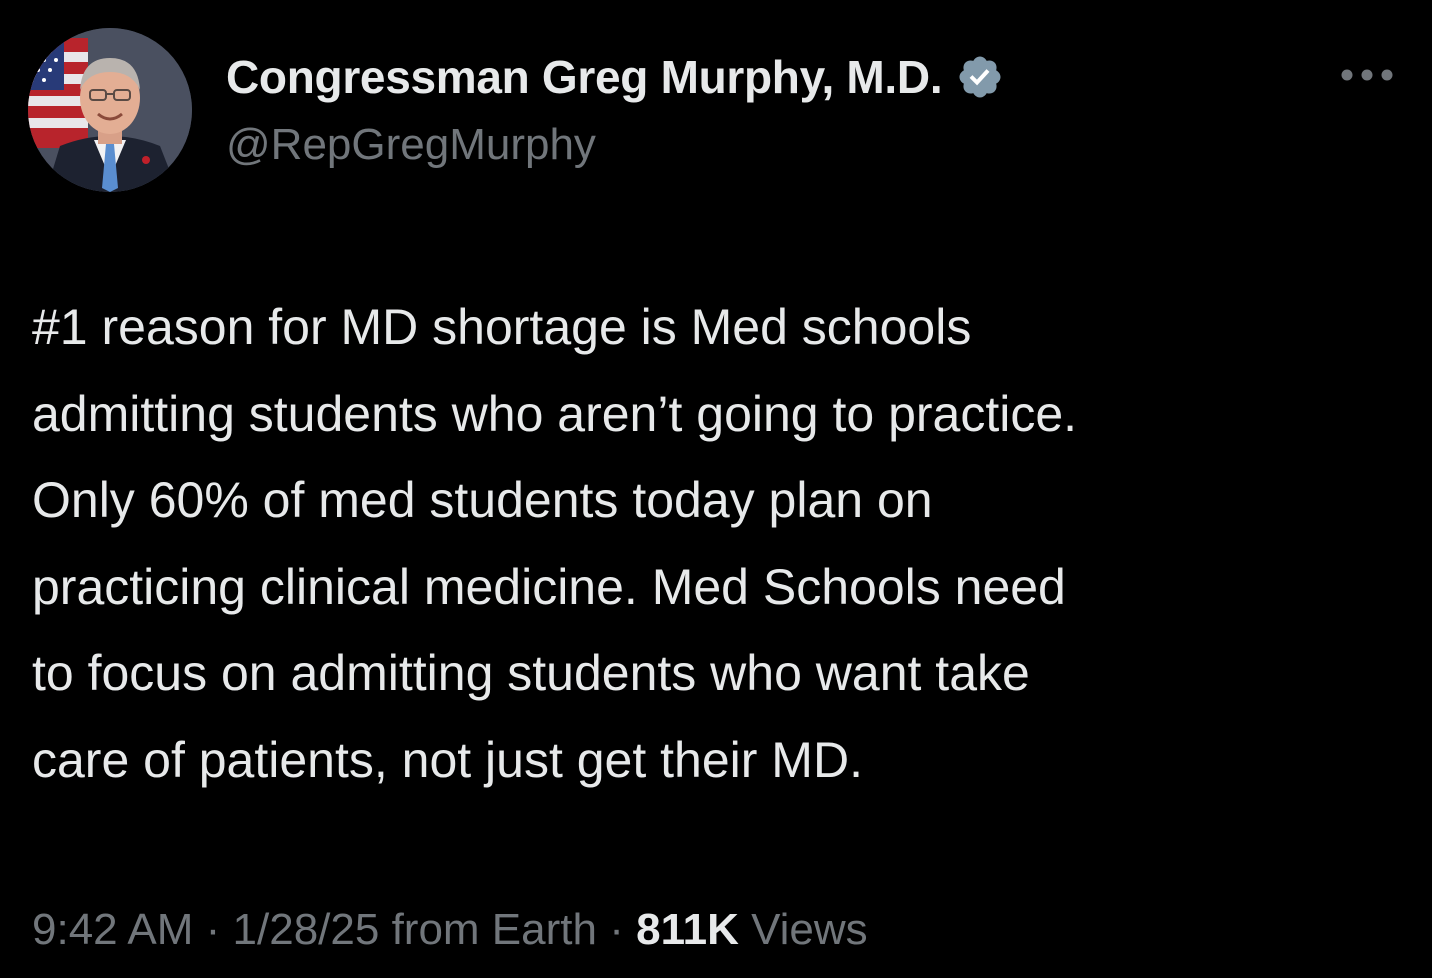  I want to click on verified-badge-icon, so click(980, 77).